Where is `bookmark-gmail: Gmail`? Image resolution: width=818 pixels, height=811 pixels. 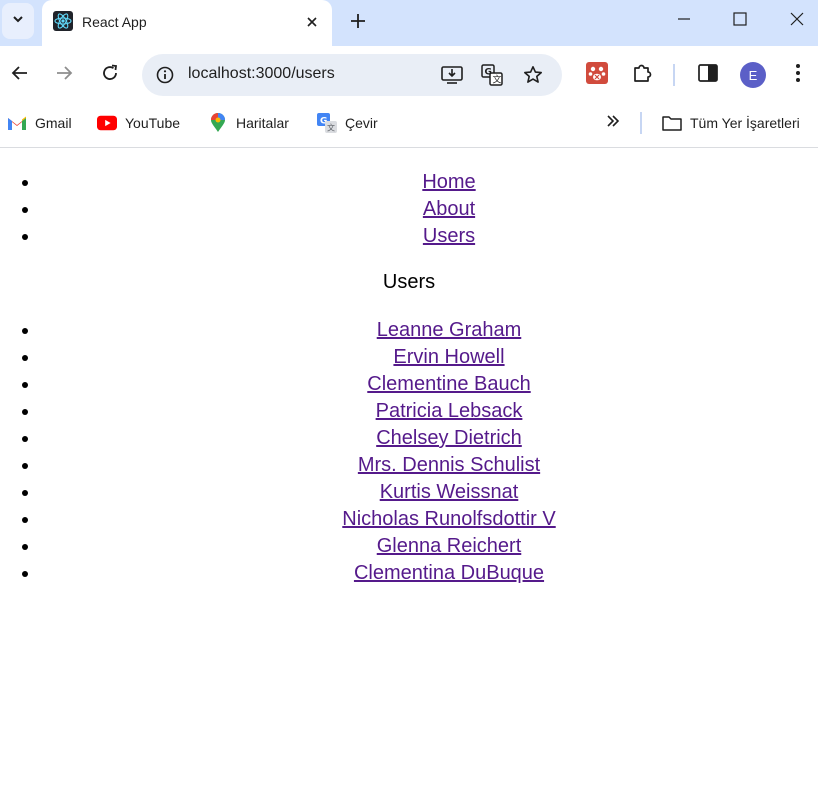 bookmark-gmail: Gmail is located at coordinates (39, 123).